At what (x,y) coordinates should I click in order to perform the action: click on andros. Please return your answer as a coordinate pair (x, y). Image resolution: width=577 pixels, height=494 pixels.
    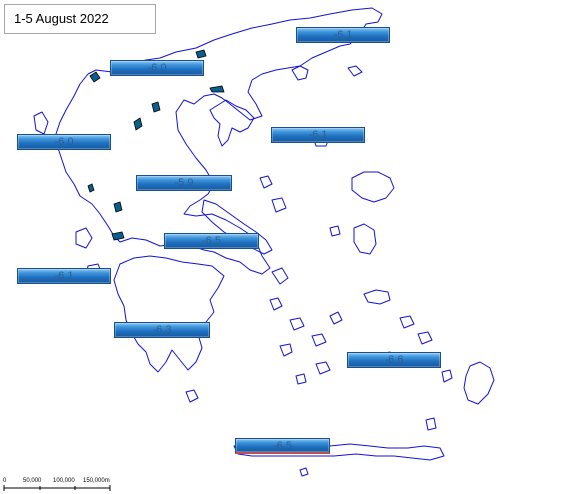
    Looking at the image, I should click on (280, 276).